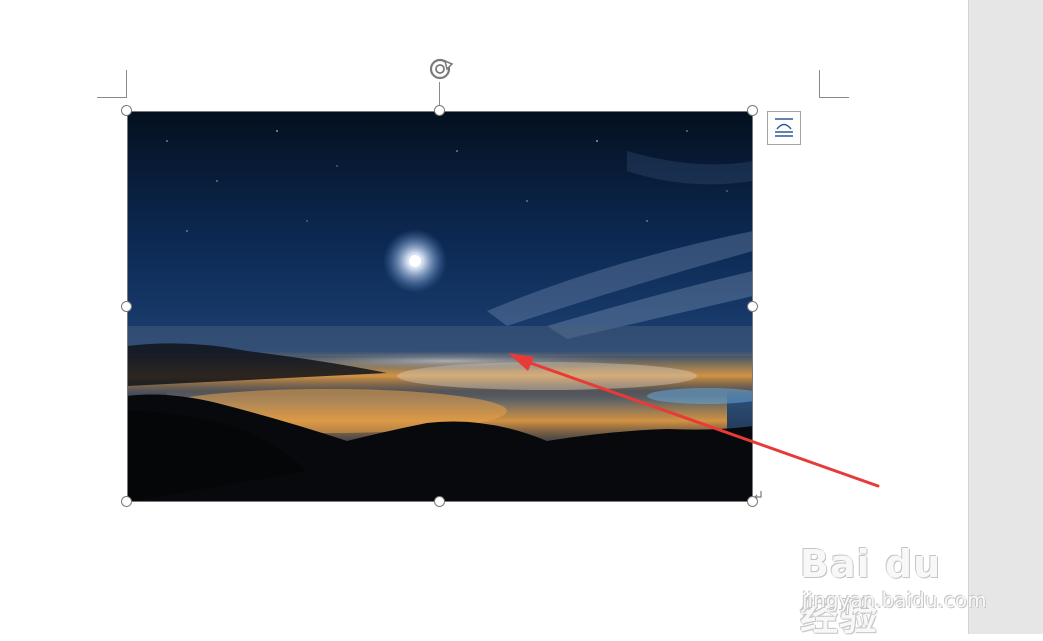 Image resolution: width=1043 pixels, height=641 pixels. Describe the element at coordinates (126, 501) in the screenshot. I see `resize-handle-bottom-left` at that location.